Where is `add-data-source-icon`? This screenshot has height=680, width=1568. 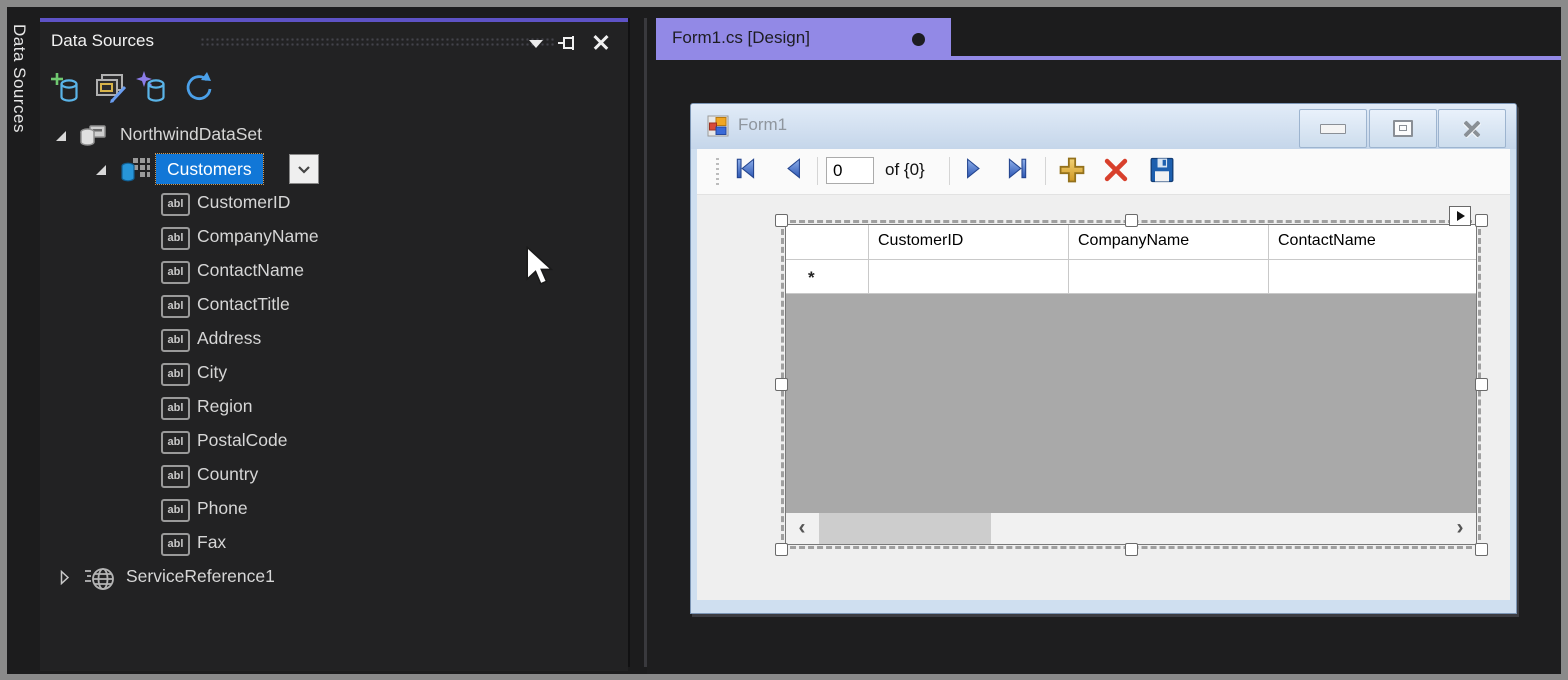
add-data-source-icon is located at coordinates (64, 87).